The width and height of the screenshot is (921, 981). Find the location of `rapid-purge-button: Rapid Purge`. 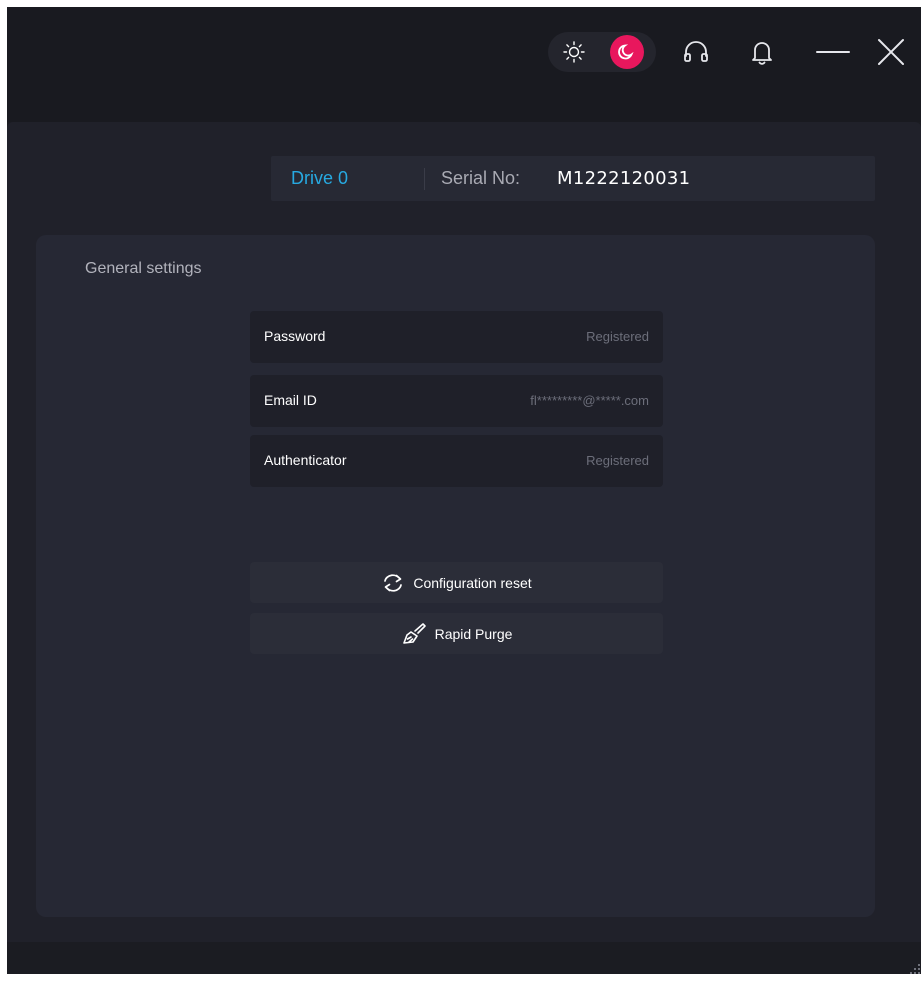

rapid-purge-button: Rapid Purge is located at coordinates (456, 633).